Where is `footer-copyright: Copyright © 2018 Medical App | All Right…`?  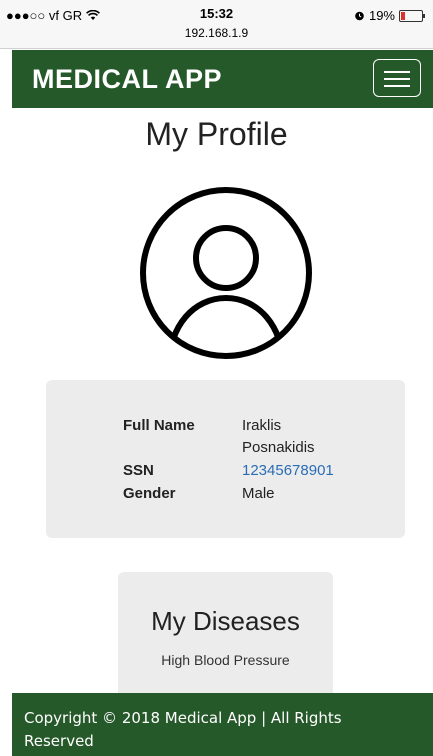 footer-copyright: Copyright © 2018 Medical App | All Right… is located at coordinates (183, 729).